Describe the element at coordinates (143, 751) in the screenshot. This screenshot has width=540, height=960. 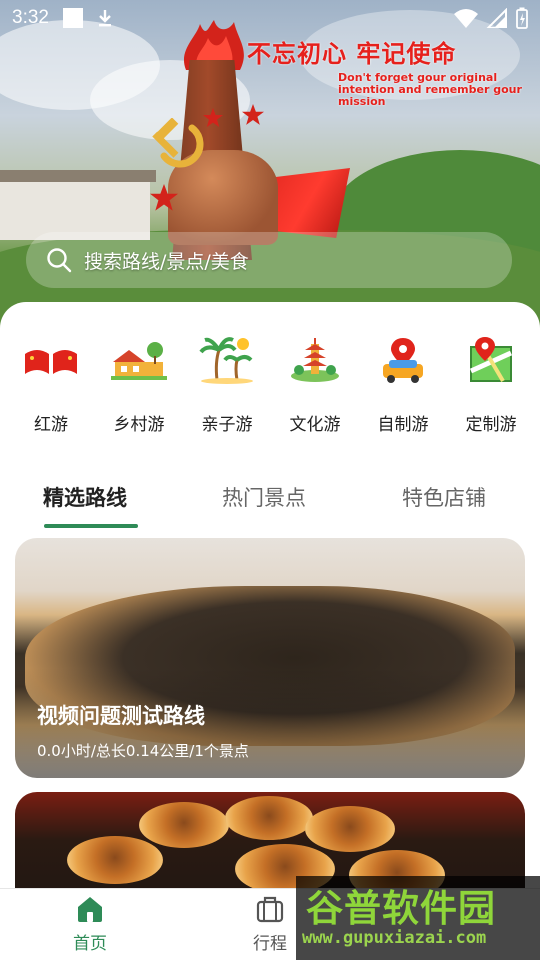
I see `route-meta: 0.0小时/总长0.14公里/1个景点` at that location.